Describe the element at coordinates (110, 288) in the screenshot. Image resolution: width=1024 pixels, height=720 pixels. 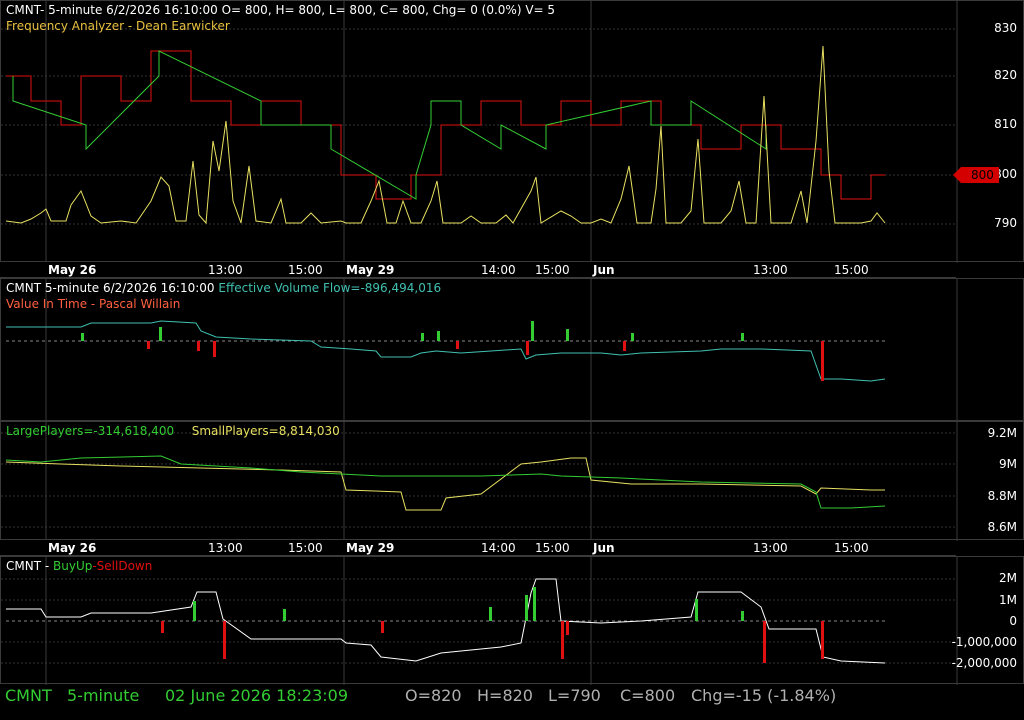
I see `volume-flow-symbol: CMNT 5-minute 6/2/2026 16:10:00` at that location.